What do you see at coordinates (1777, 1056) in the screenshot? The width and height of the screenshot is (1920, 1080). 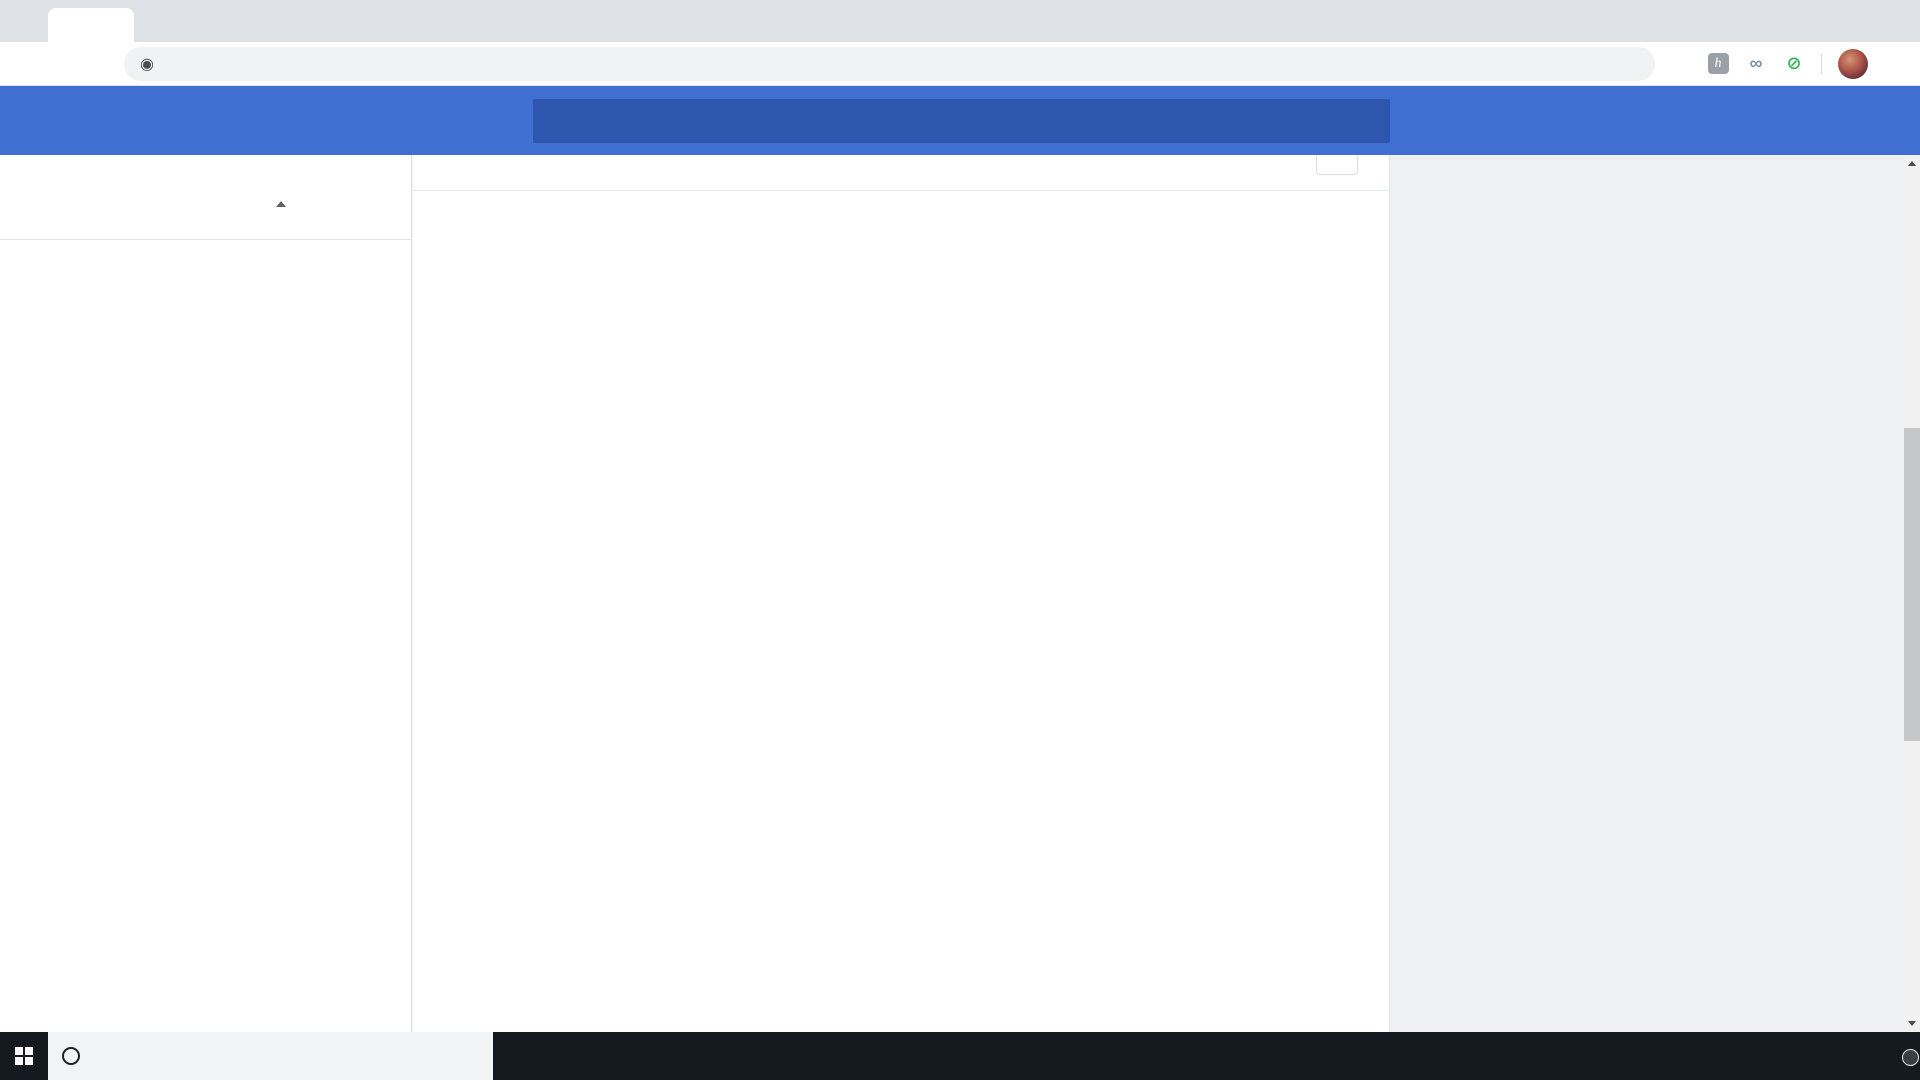 I see `tray-chevron-up-icon` at bounding box center [1777, 1056].